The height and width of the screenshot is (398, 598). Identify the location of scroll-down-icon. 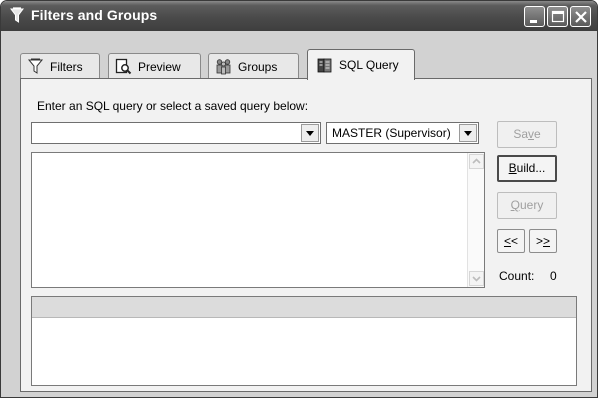
(476, 278).